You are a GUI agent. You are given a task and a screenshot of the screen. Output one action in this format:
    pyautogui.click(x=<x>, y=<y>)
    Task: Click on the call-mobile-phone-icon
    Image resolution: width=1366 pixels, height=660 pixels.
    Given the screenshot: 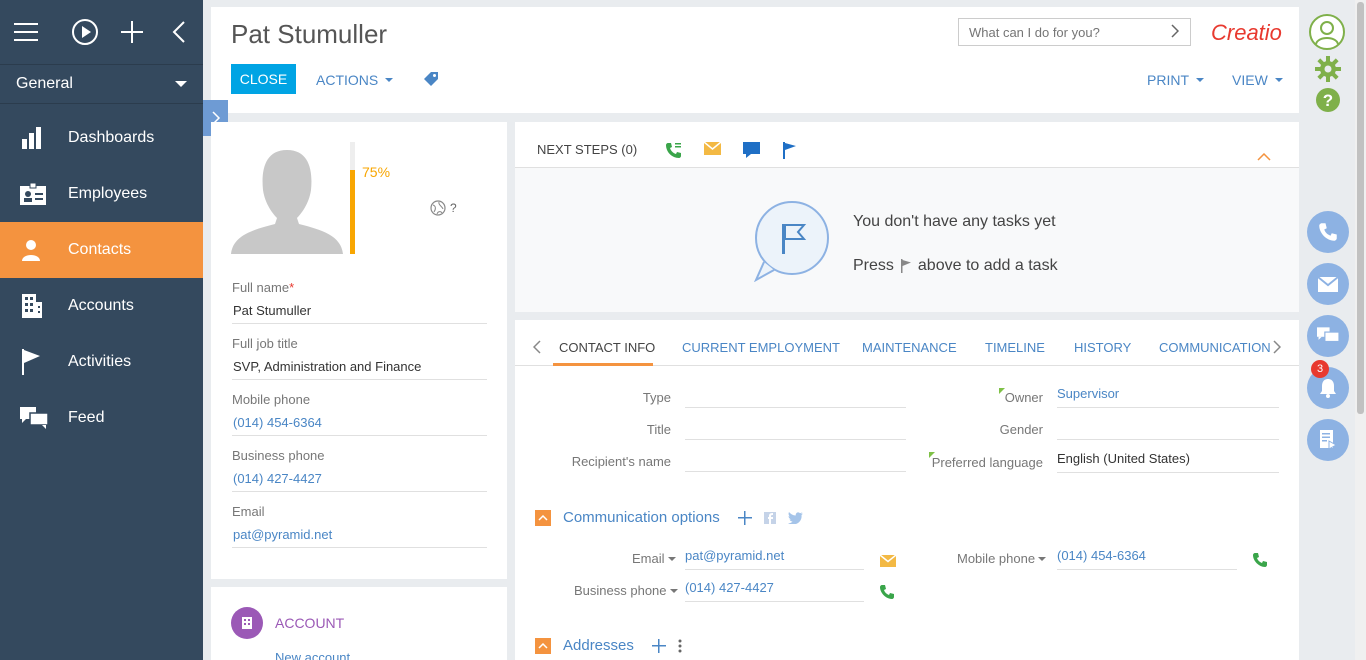 What is the action you would take?
    pyautogui.click(x=1260, y=562)
    